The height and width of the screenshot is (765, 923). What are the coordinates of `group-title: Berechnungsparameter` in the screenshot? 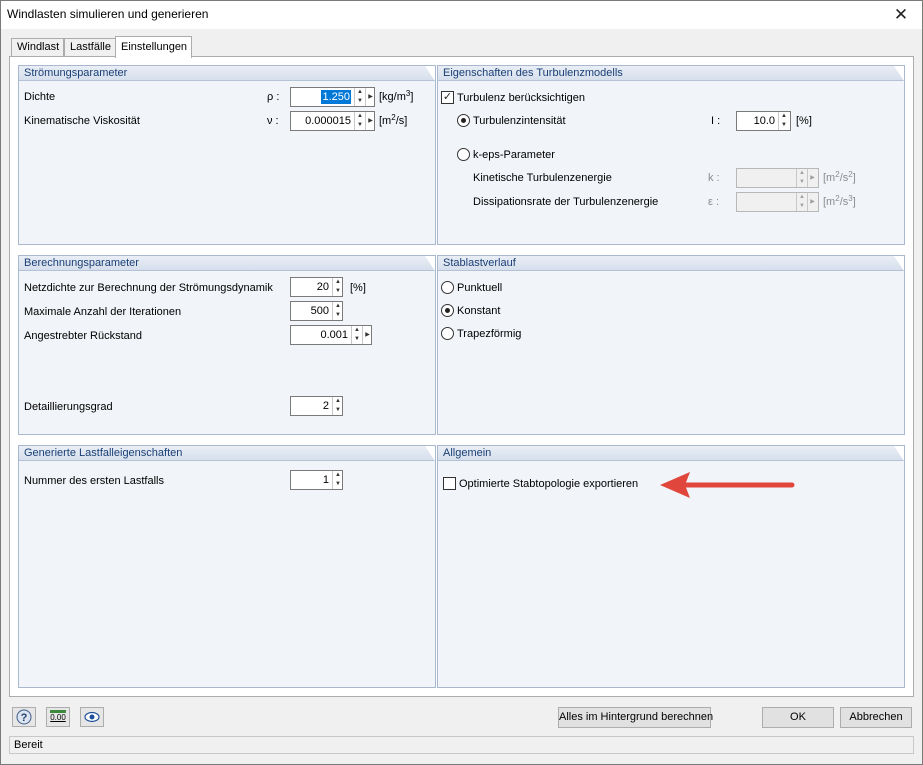 It's located at (81, 263).